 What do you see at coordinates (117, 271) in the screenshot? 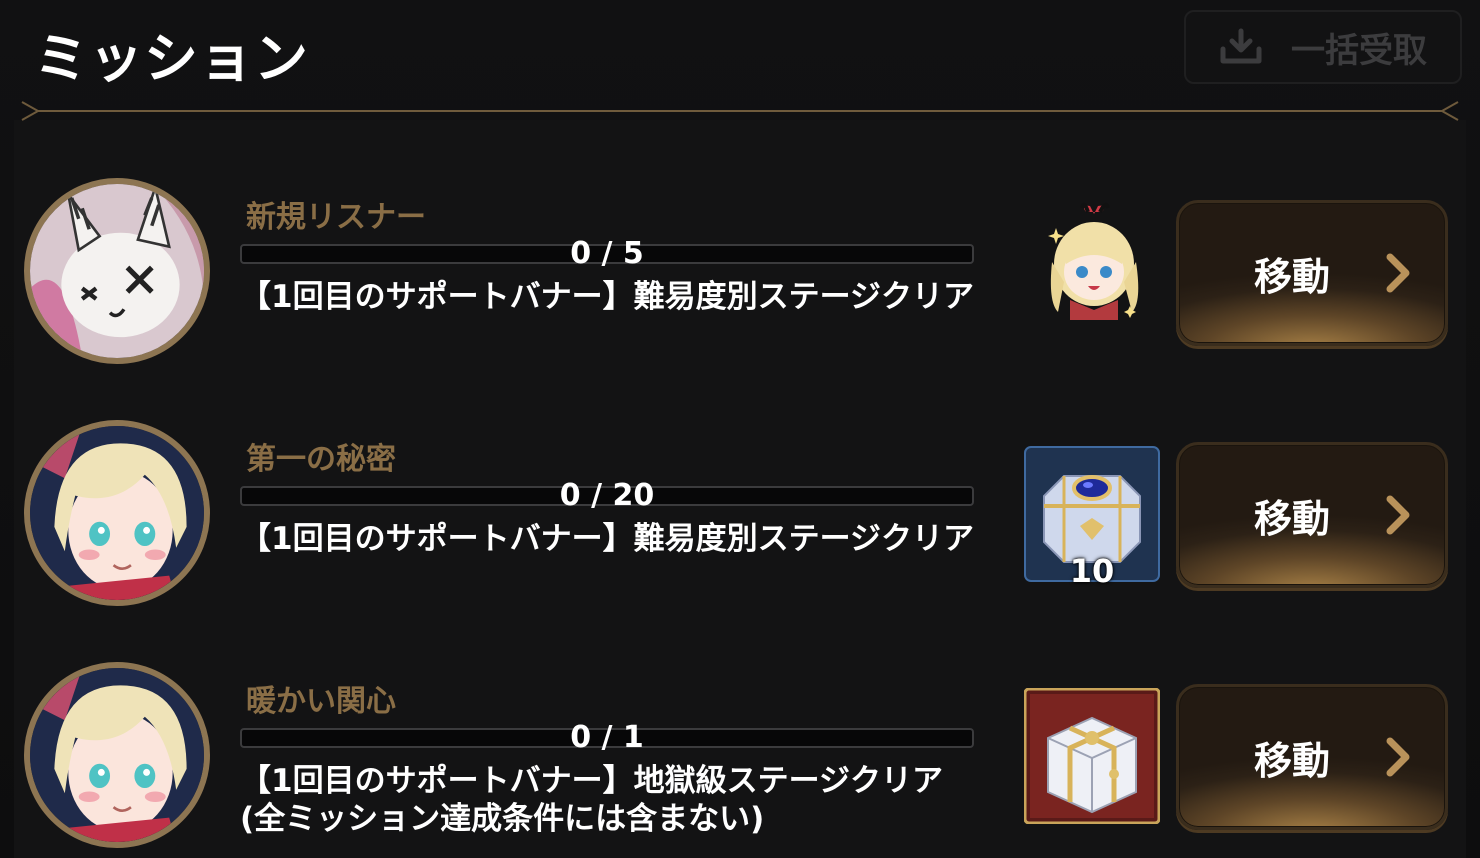
I see `mission-avatar-rabbit-mask` at bounding box center [117, 271].